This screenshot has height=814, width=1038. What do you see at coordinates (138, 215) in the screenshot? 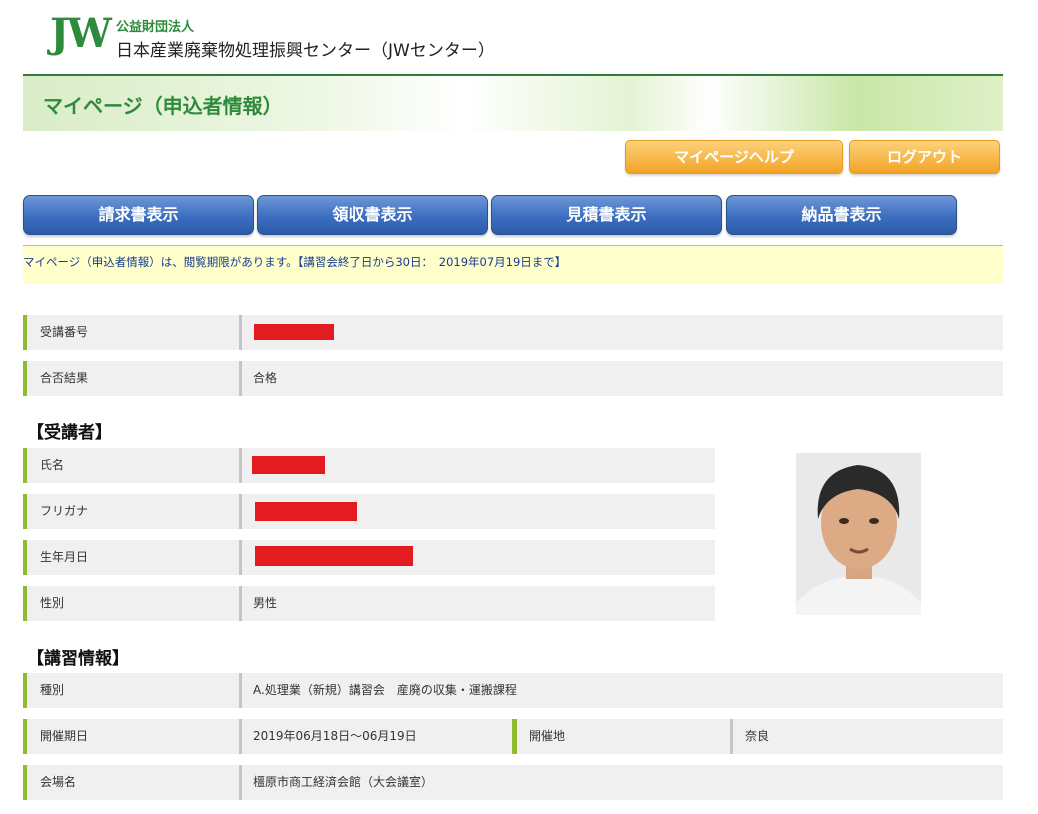
I see `invoice-button: 請求書表示` at bounding box center [138, 215].